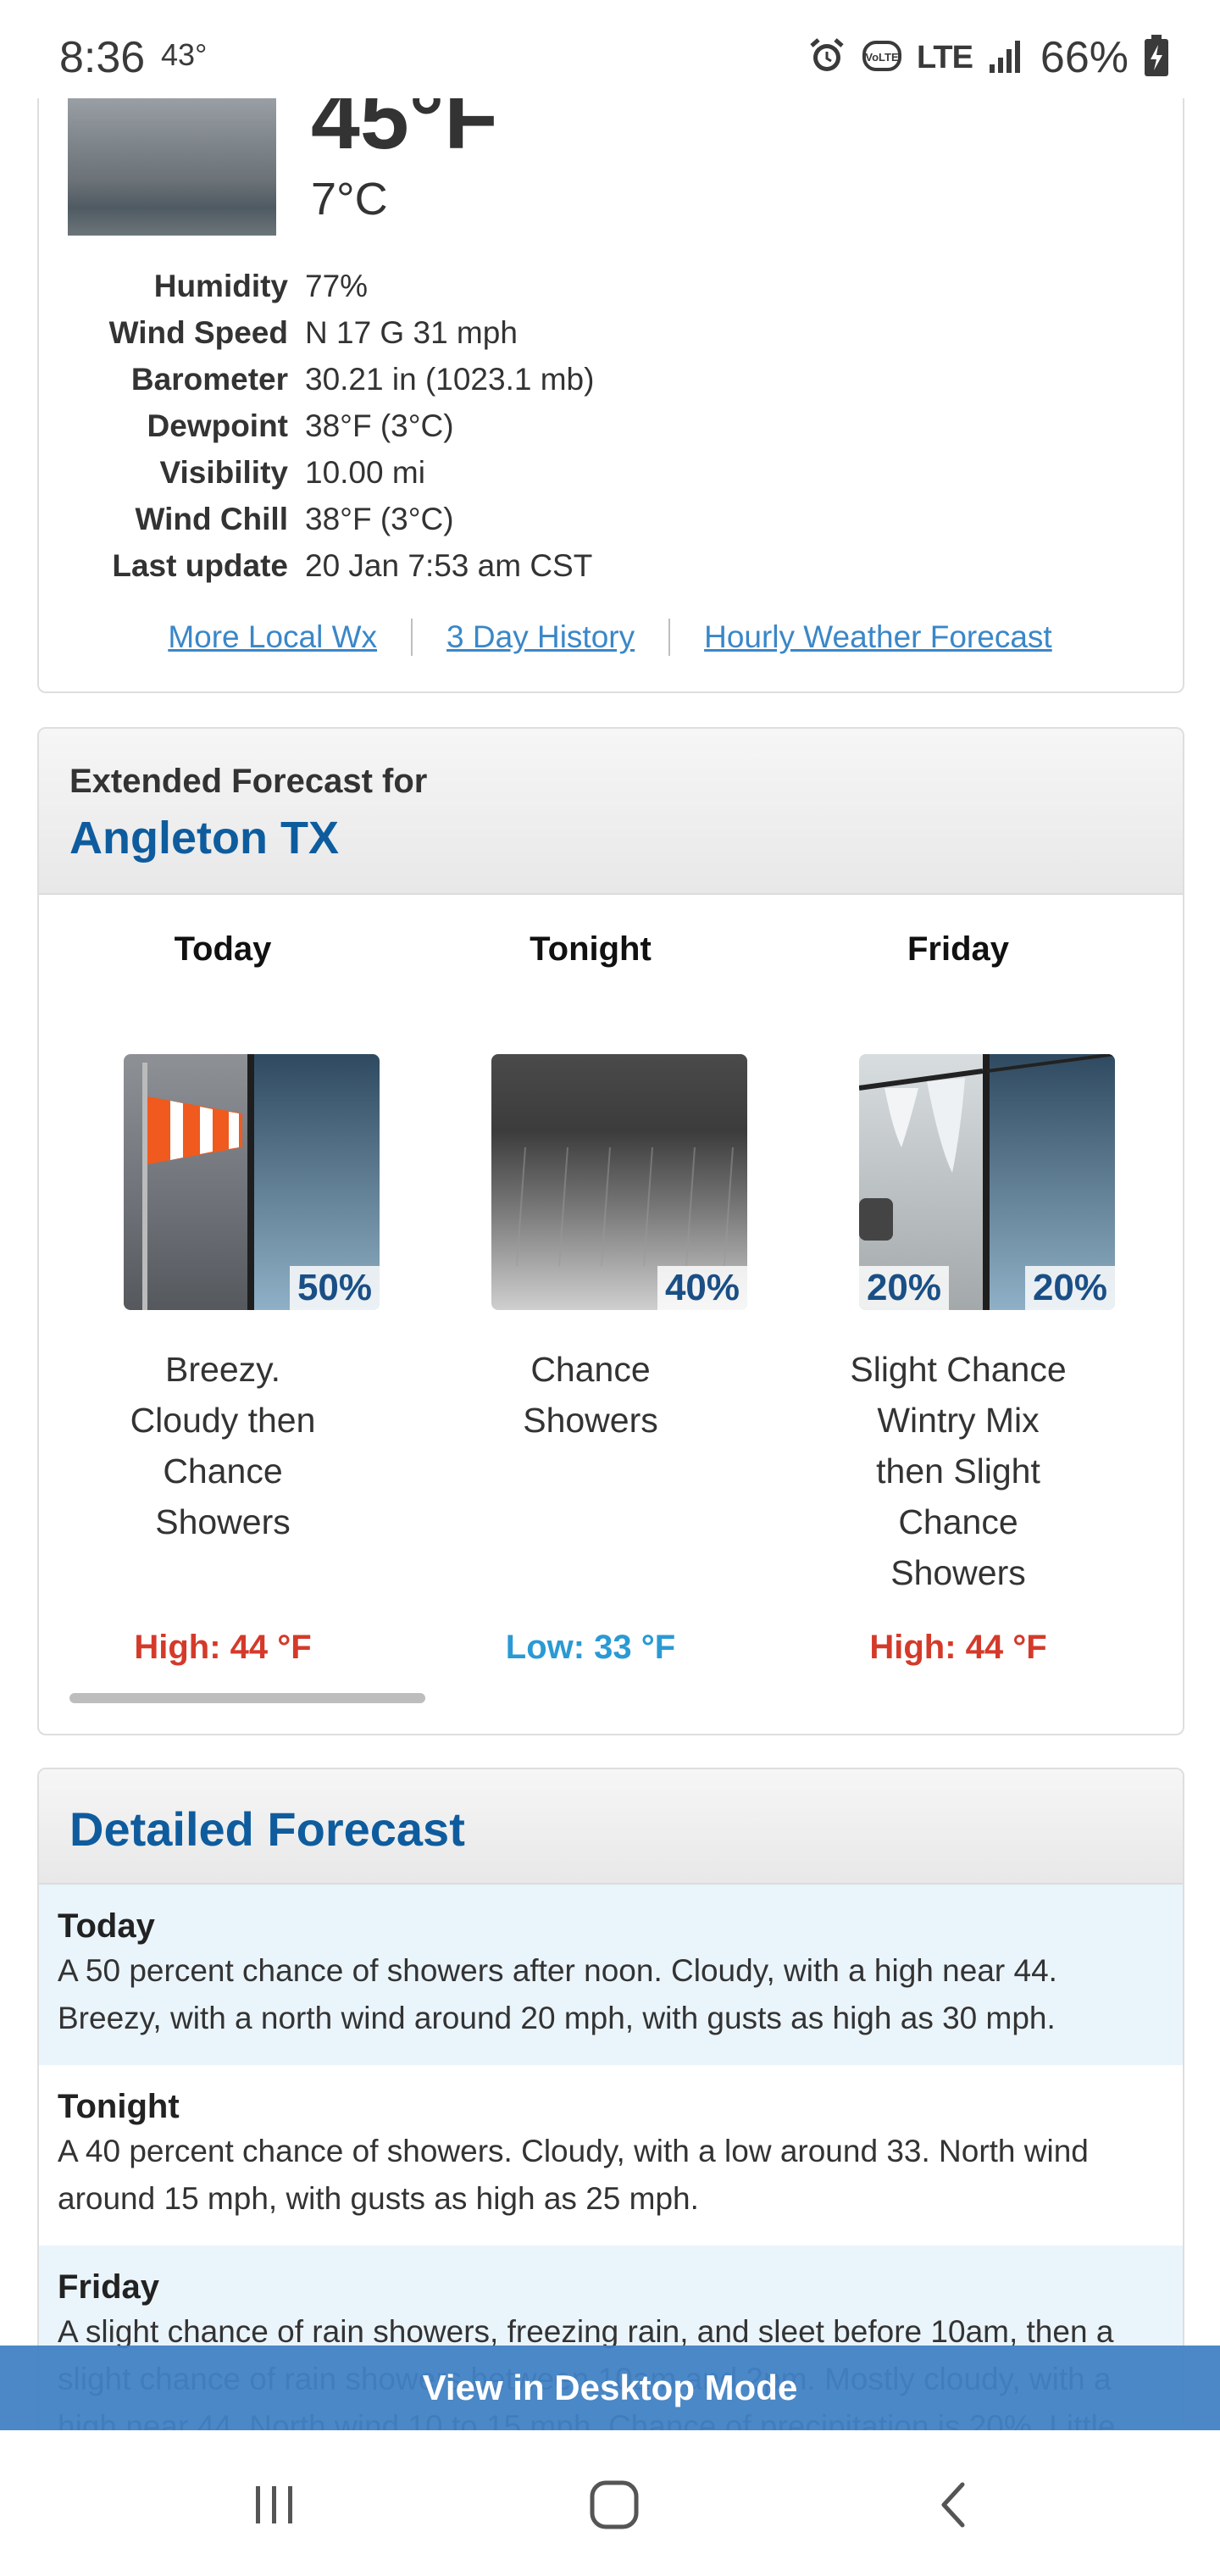  I want to click on detail-value: 30.21 in (1023.1 mb), so click(450, 379).